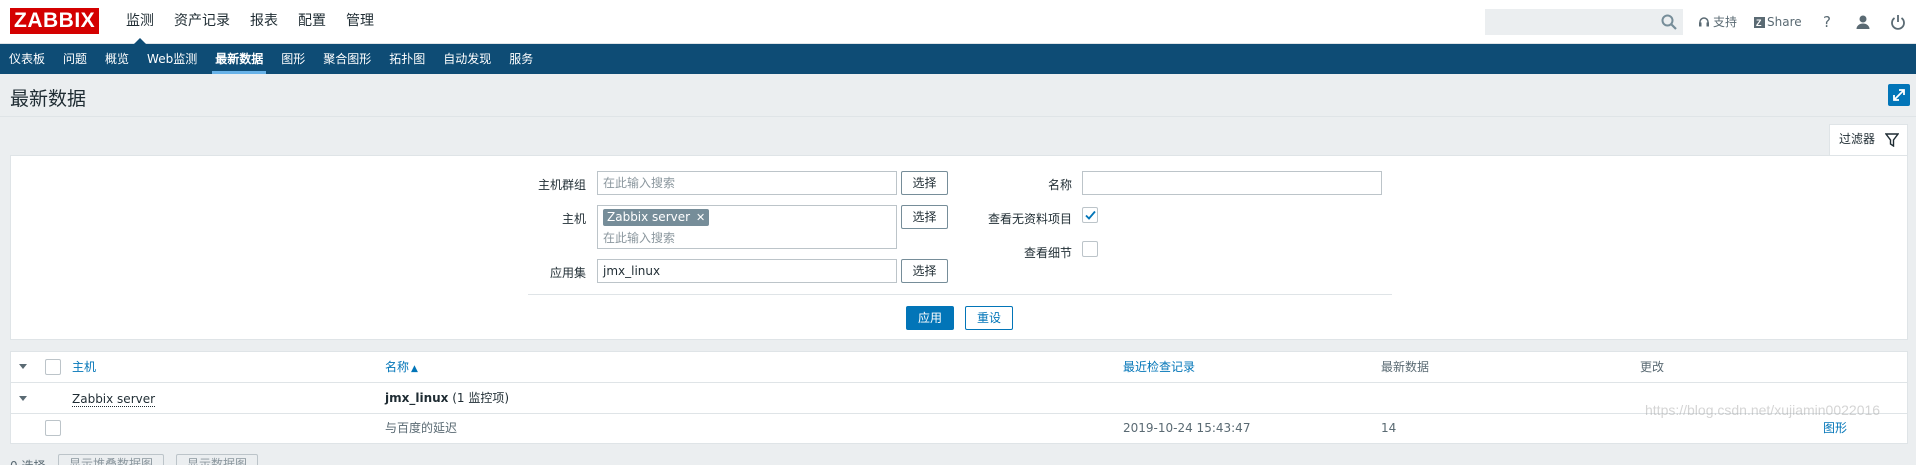  What do you see at coordinates (747, 183) in the screenshot?
I see `host-group-input: 在此输入搜索` at bounding box center [747, 183].